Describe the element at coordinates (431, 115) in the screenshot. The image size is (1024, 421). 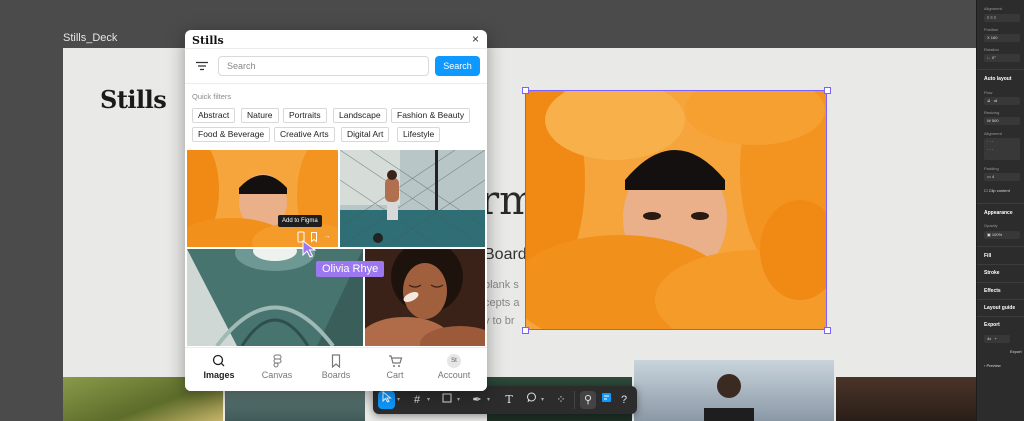
I see `filter-chip-fashion-beauty: Fashion & Beauty` at that location.